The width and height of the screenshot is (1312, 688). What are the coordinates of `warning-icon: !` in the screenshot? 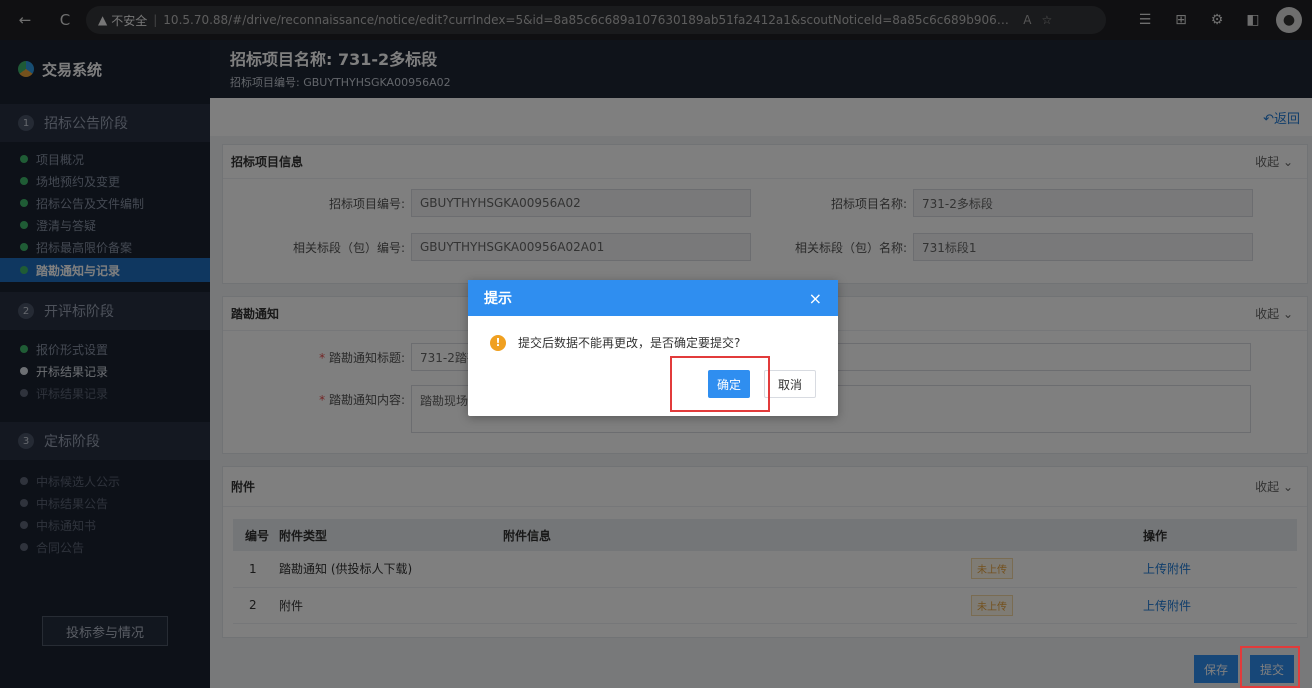 It's located at (498, 342).